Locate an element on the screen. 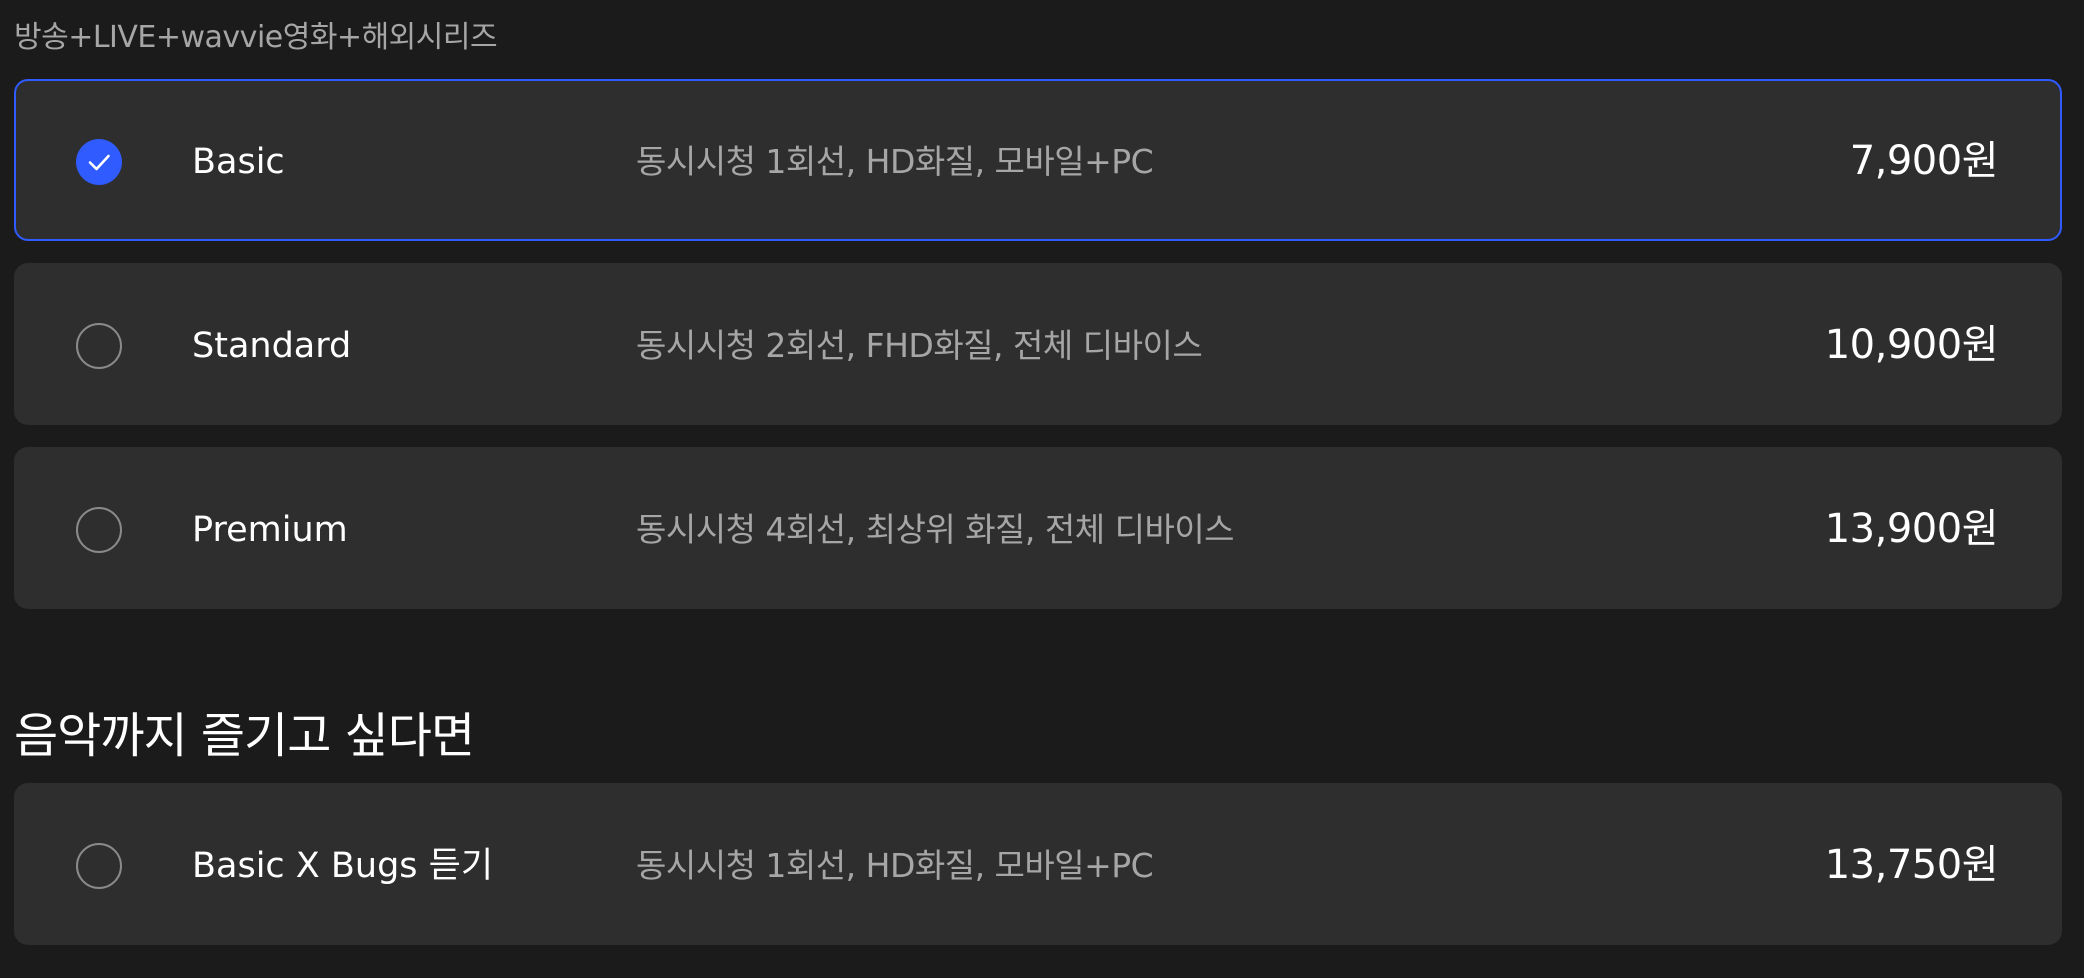 This screenshot has width=2084, height=978. plan-name: Standard is located at coordinates (272, 346).